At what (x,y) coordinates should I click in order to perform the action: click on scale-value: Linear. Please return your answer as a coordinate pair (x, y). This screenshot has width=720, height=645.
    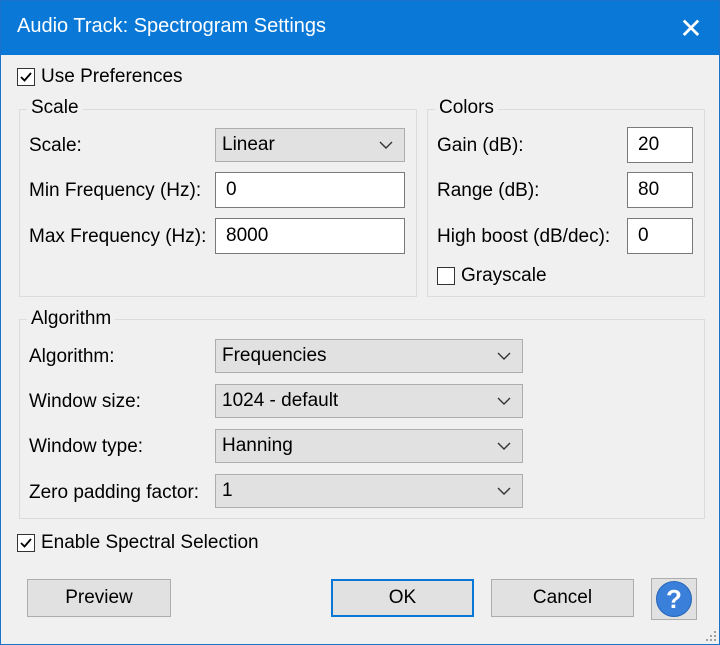
    Looking at the image, I should click on (248, 144).